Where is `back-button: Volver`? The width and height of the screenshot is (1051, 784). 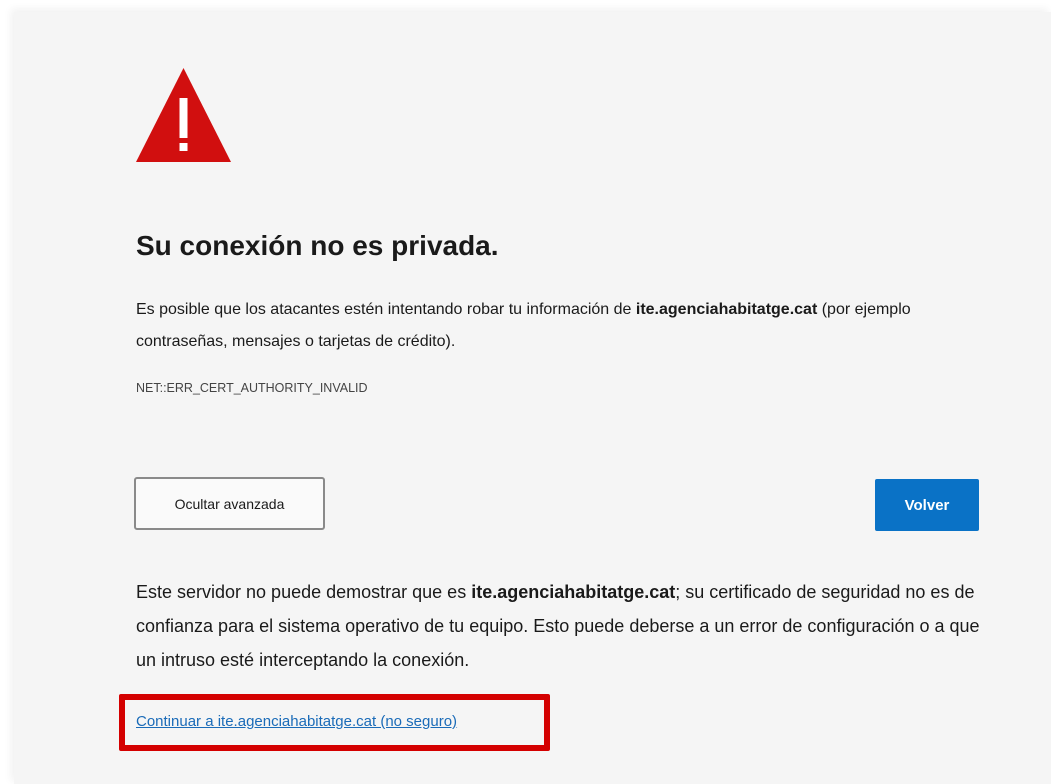 back-button: Volver is located at coordinates (927, 505).